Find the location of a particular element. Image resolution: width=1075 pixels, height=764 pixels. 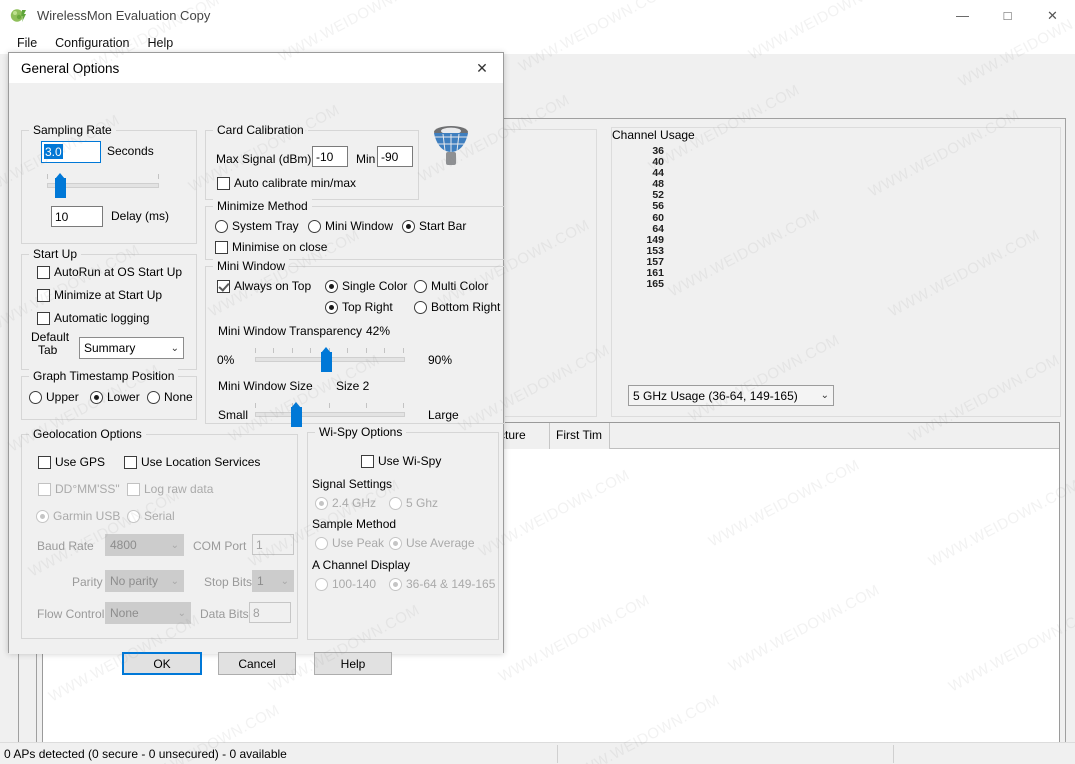

stop-bits-combo: 1 ⌄ is located at coordinates (273, 581).